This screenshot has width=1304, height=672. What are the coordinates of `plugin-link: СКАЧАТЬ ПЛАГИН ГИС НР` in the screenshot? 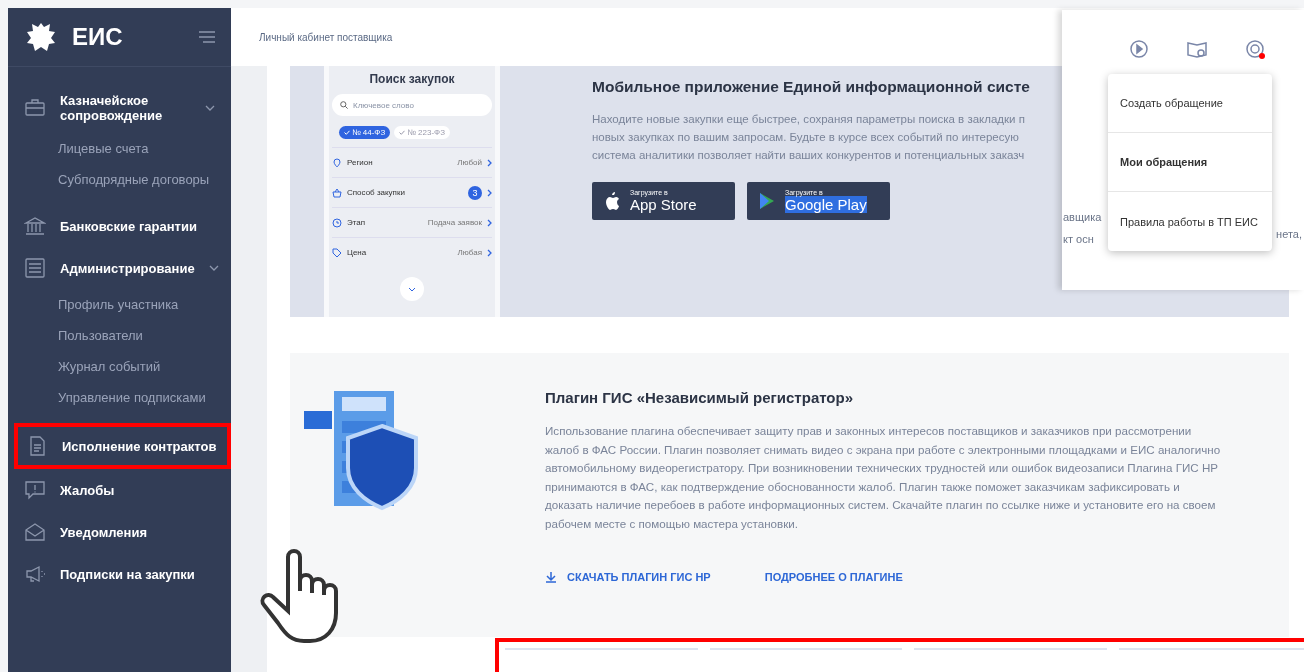 It's located at (628, 577).